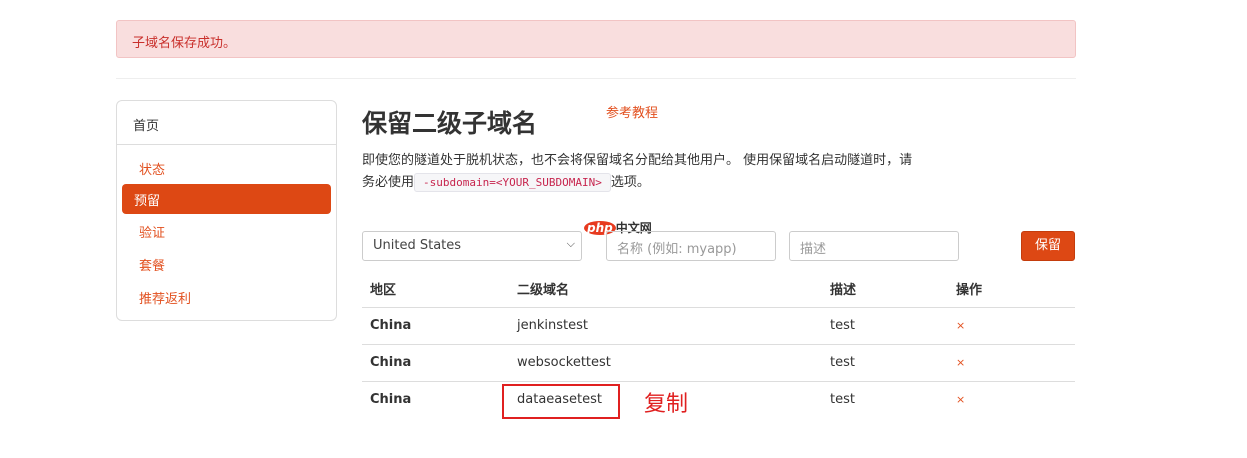  Describe the element at coordinates (665, 326) in the screenshot. I see `cell-subdomain: jenkinstest` at that location.